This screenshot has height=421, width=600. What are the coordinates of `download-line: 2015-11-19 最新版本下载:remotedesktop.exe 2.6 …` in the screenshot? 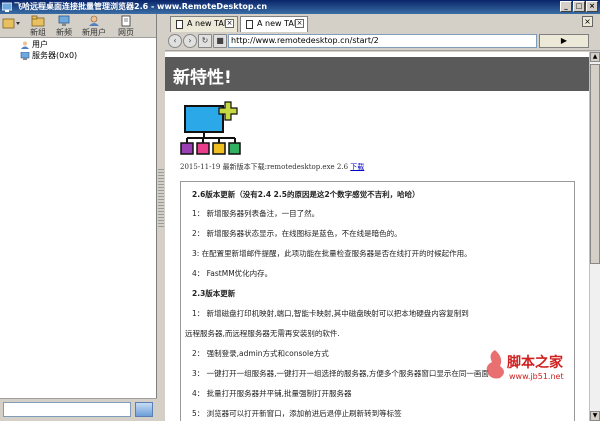 It's located at (272, 167).